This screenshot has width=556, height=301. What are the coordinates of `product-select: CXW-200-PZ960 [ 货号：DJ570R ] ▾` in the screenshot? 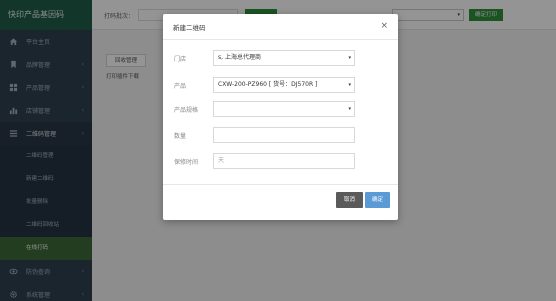 It's located at (284, 85).